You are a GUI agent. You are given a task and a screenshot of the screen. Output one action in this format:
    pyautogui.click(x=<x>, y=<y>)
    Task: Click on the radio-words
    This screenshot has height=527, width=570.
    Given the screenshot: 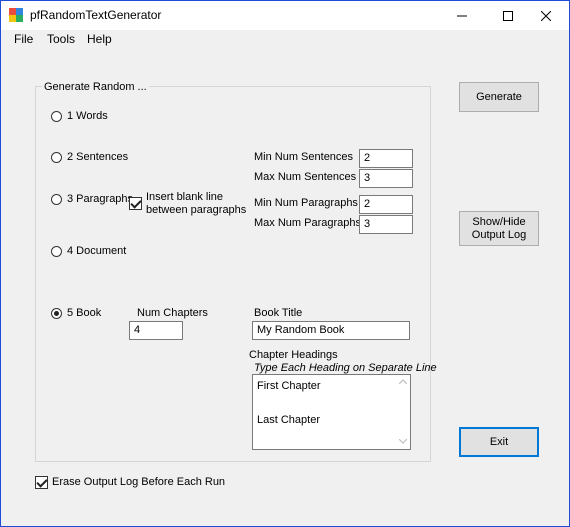 What is the action you would take?
    pyautogui.click(x=56, y=116)
    